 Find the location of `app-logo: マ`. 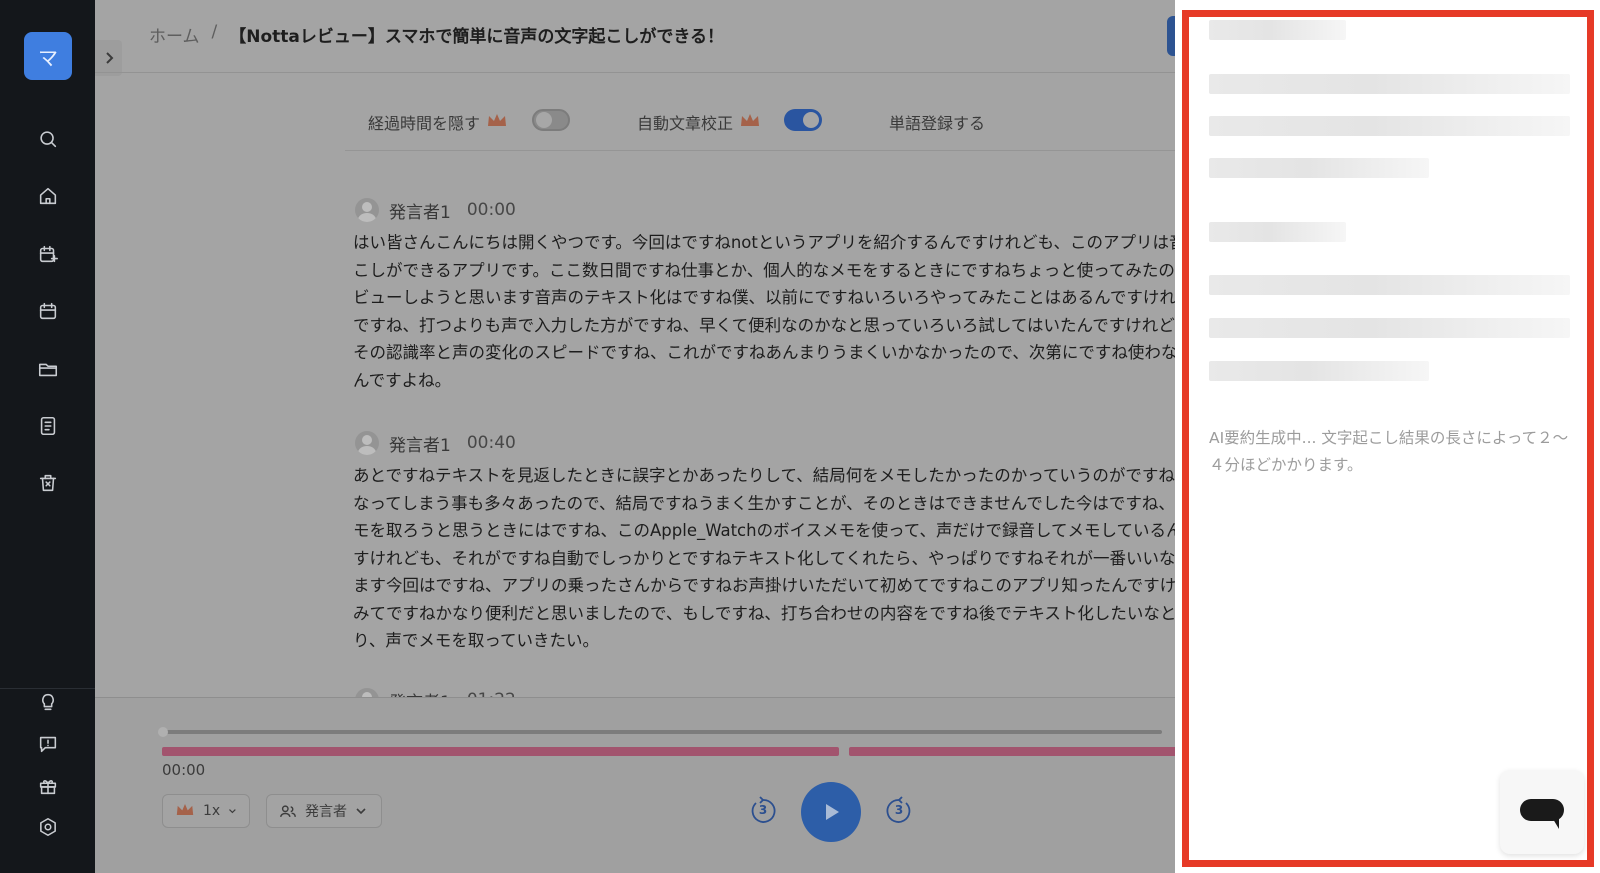

app-logo: マ is located at coordinates (48, 56).